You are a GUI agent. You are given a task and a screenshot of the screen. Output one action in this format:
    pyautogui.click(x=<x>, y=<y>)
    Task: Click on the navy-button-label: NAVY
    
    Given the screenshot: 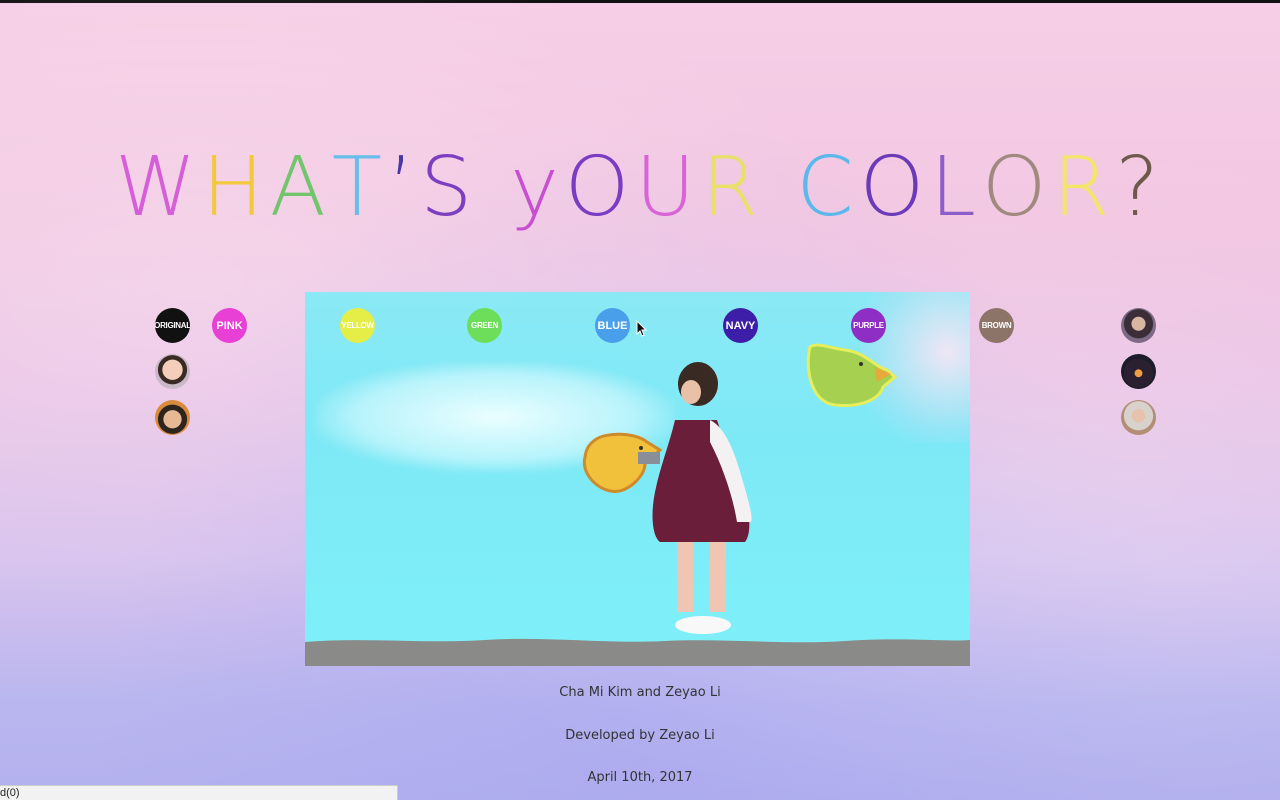 What is the action you would take?
    pyautogui.click(x=740, y=325)
    